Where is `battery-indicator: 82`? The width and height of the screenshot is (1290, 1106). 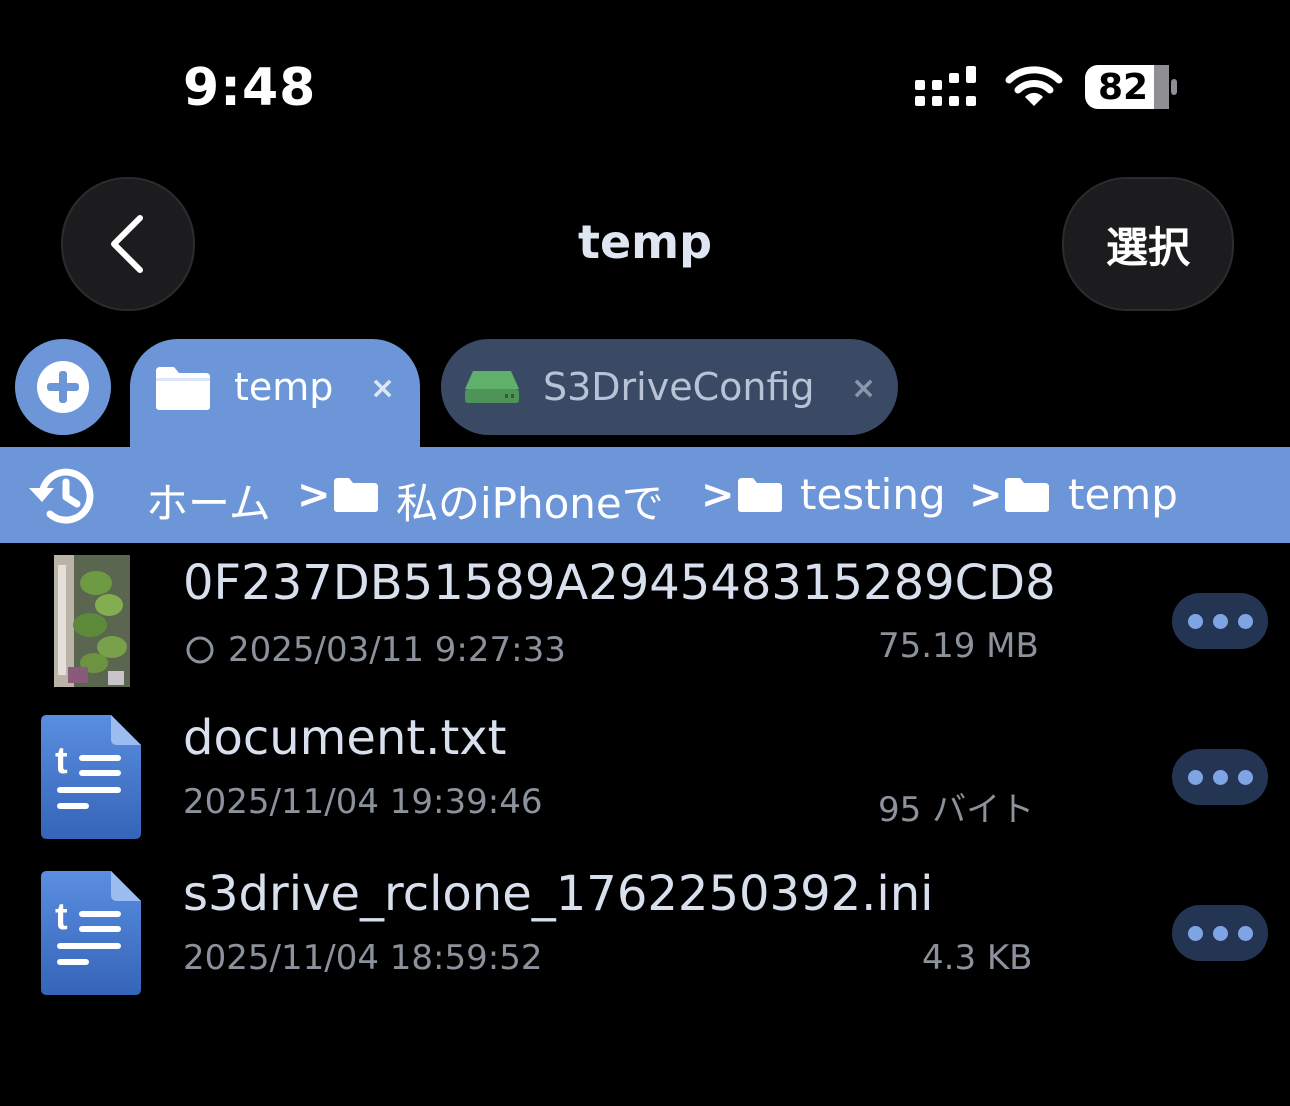 battery-indicator: 82 is located at coordinates (1131, 87).